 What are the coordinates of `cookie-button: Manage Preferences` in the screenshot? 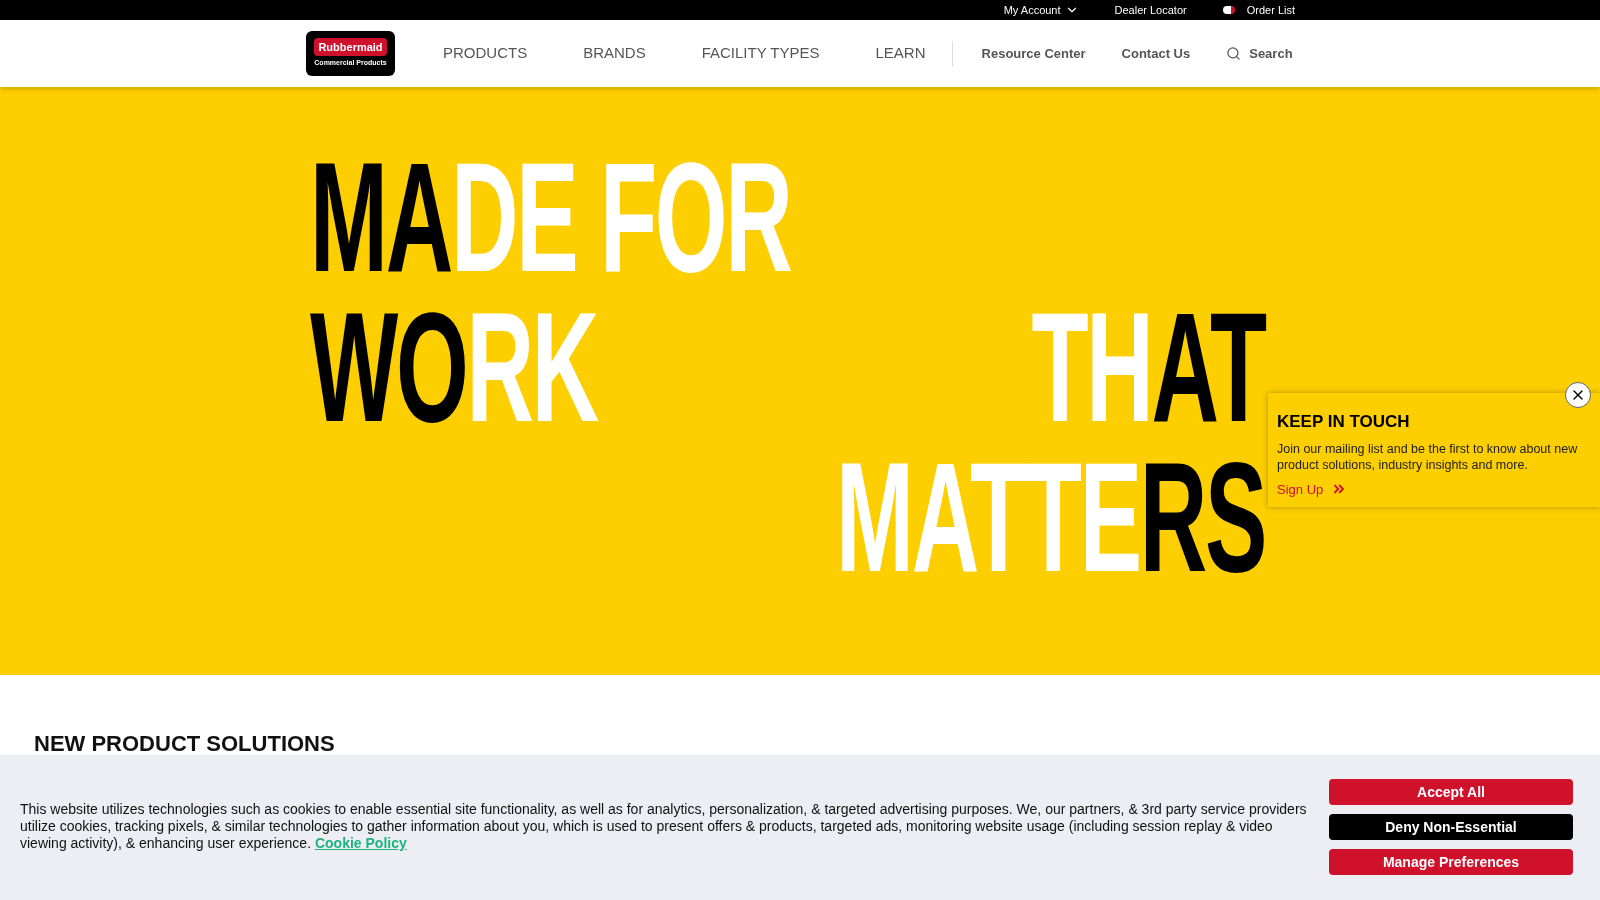 It's located at (1451, 862).